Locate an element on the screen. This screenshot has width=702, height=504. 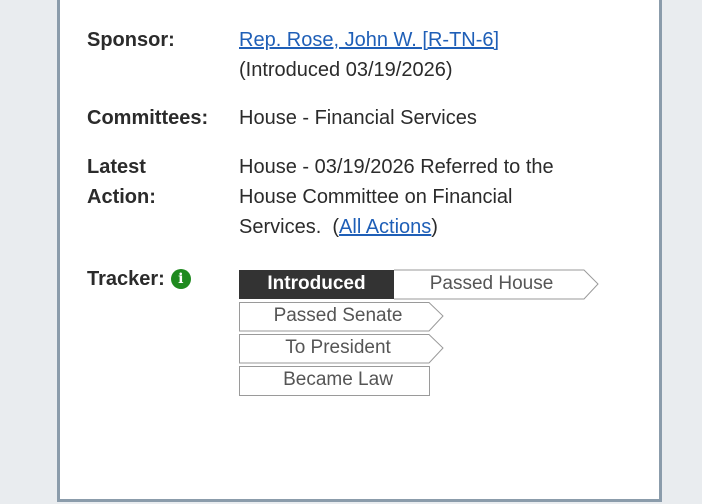
tracker-step-introduced: Introduced is located at coordinates (324, 284).